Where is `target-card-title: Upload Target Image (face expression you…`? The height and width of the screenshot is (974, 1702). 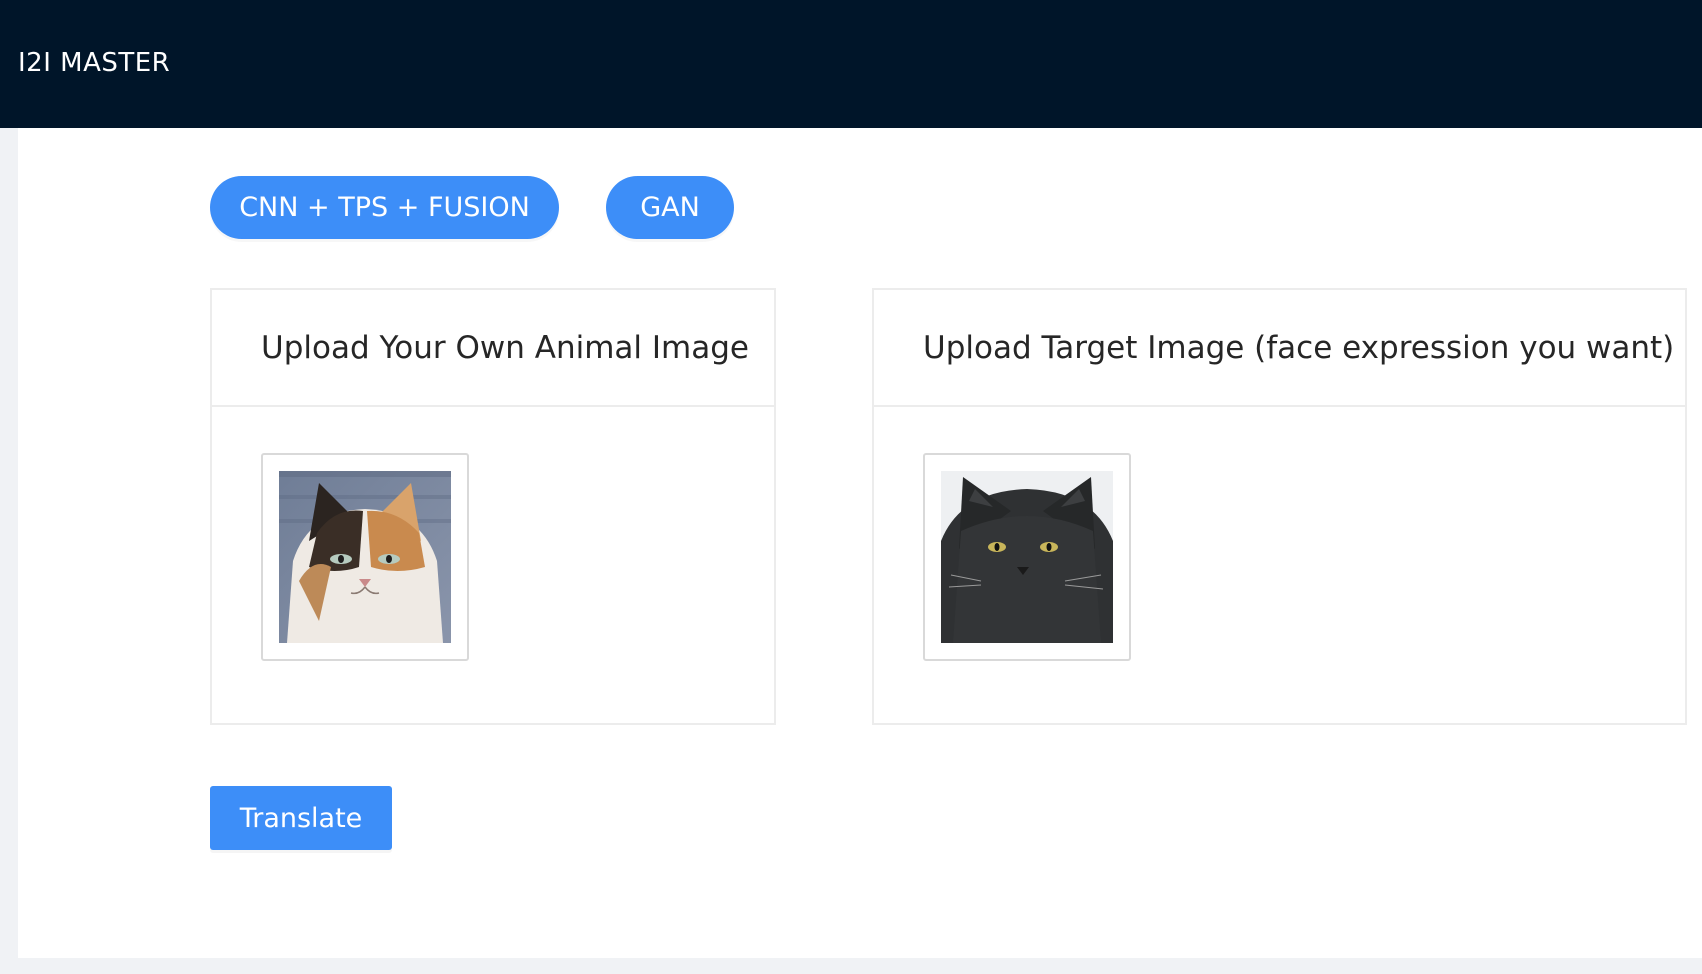 target-card-title: Upload Target Image (face expression you… is located at coordinates (1299, 347).